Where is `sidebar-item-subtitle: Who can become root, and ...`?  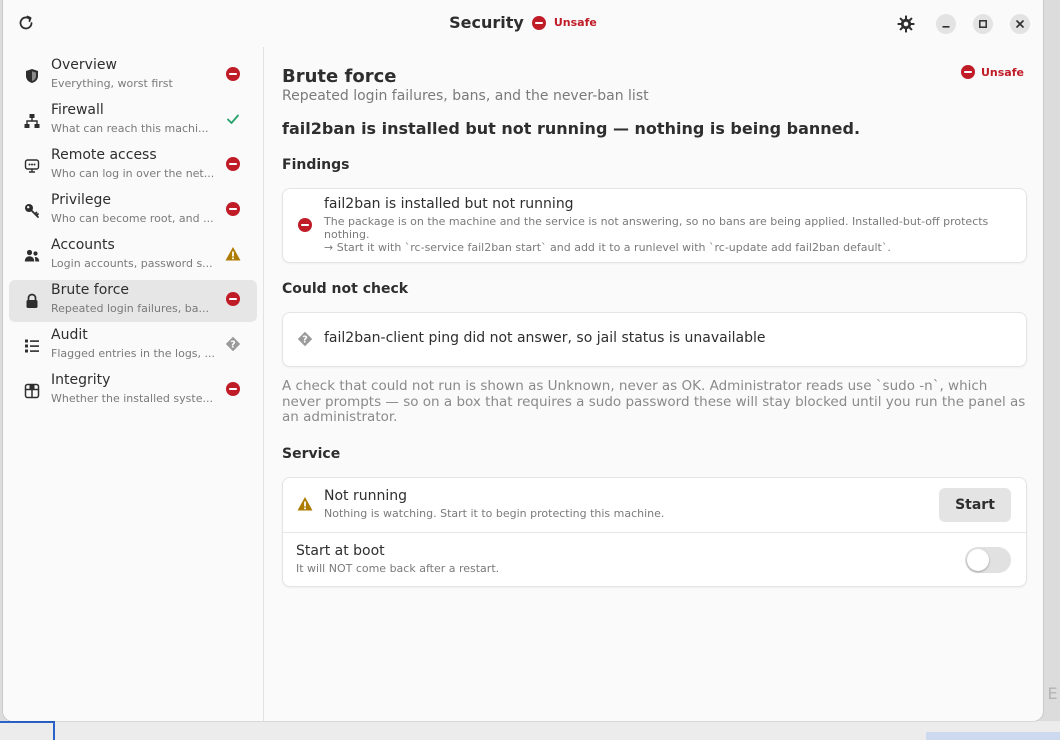 sidebar-item-subtitle: Who can become root, and ... is located at coordinates (132, 218).